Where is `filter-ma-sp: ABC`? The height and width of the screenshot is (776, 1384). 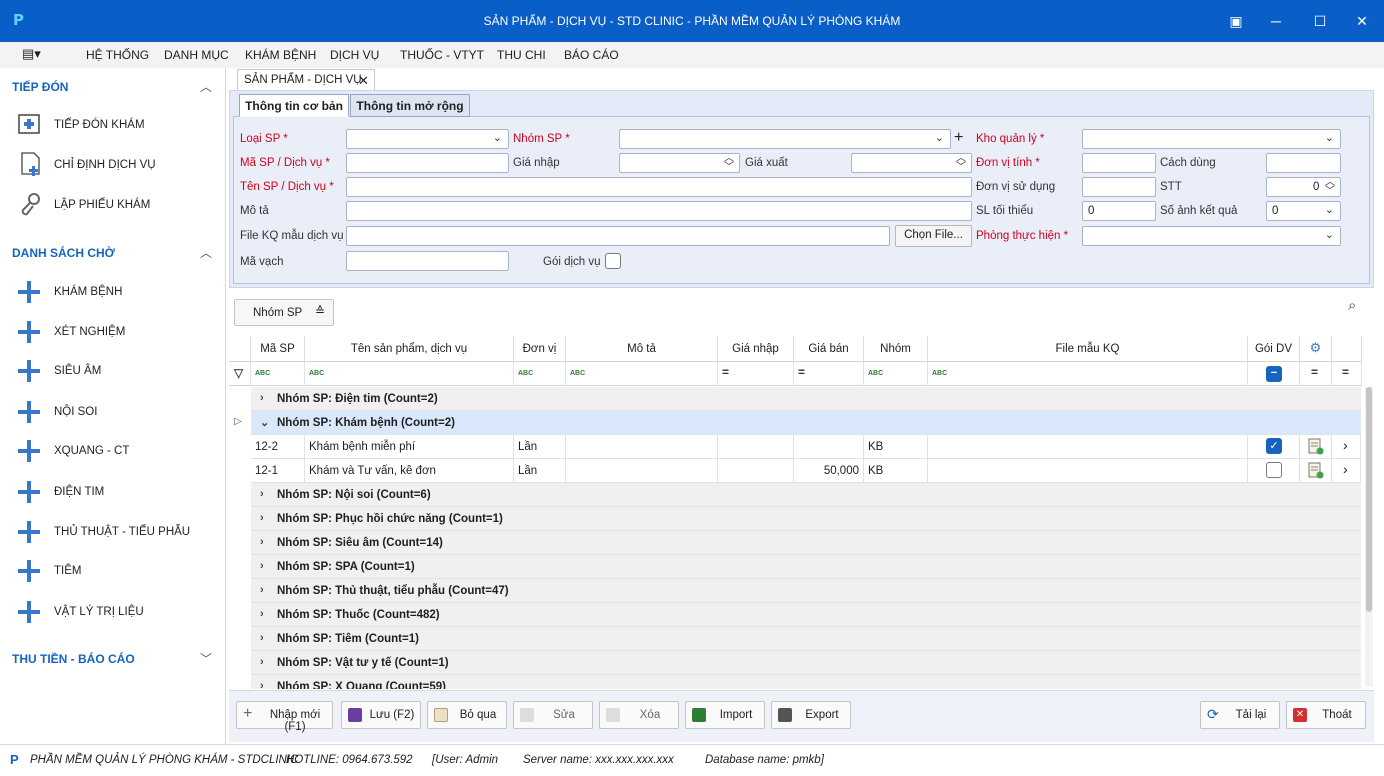 filter-ma-sp: ABC is located at coordinates (278, 374).